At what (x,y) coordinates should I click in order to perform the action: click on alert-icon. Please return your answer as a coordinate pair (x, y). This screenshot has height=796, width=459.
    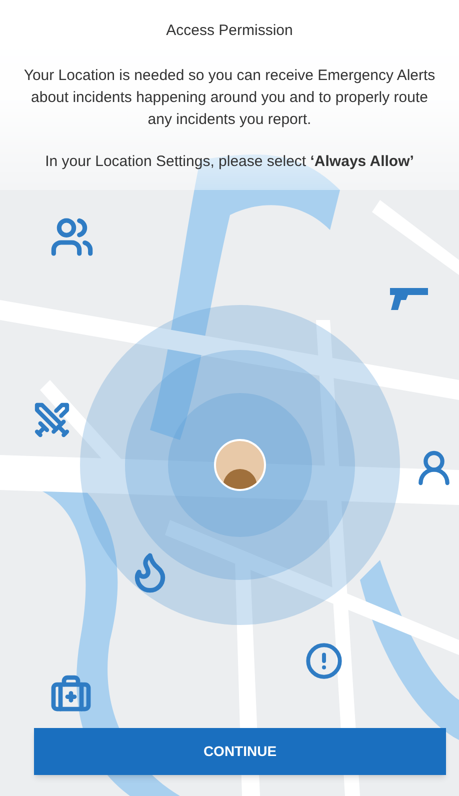
    Looking at the image, I should click on (324, 661).